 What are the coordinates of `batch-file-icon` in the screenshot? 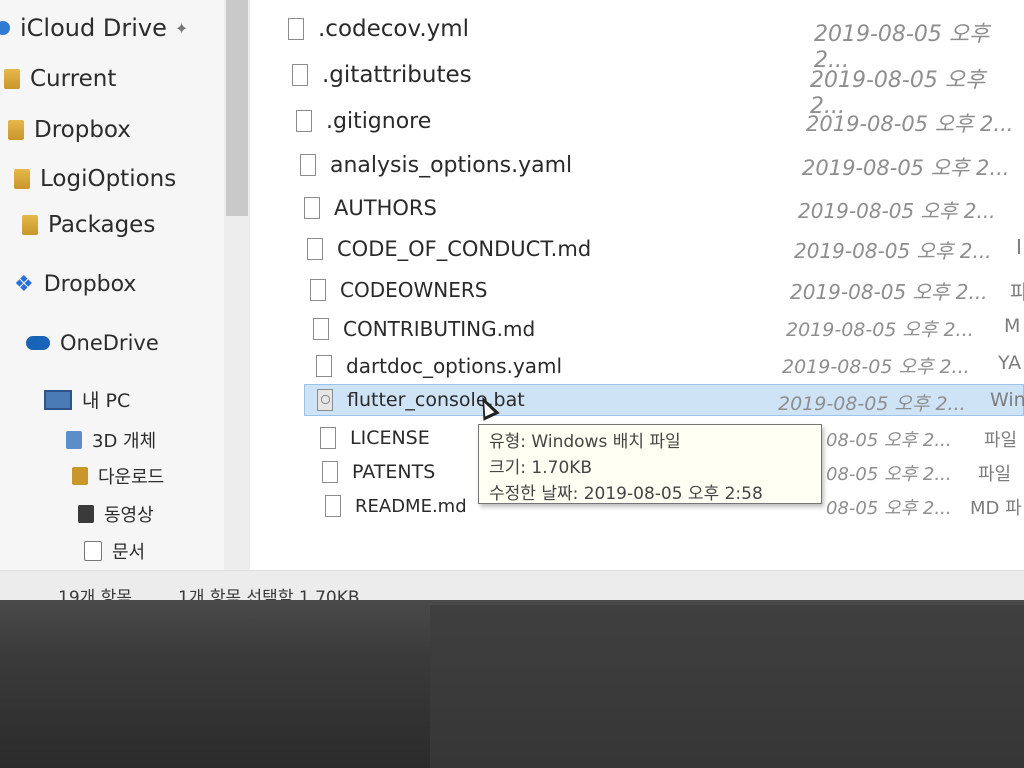 It's located at (325, 400).